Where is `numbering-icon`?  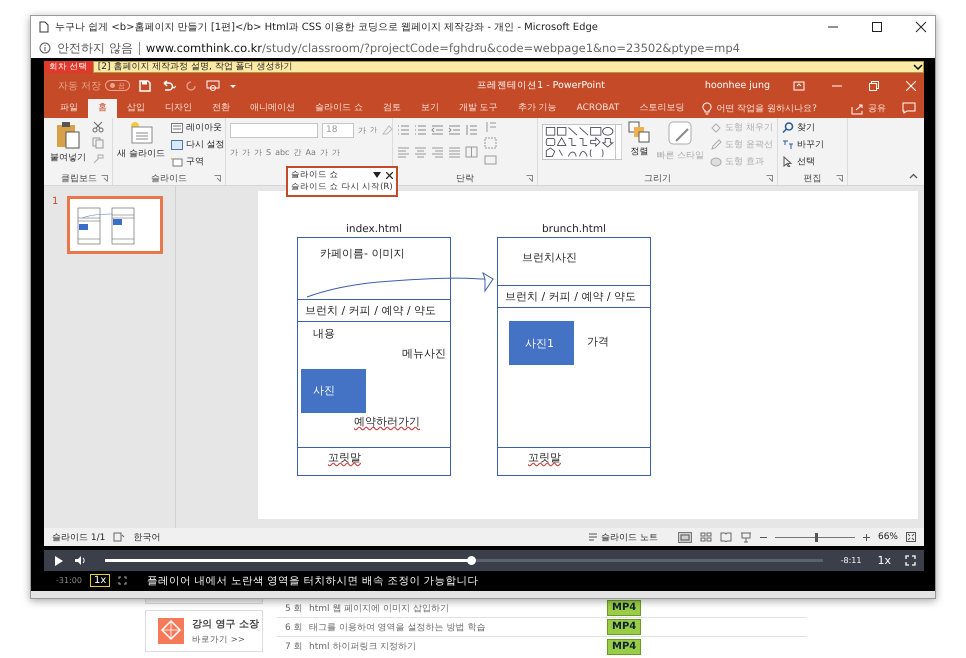
numbering-icon is located at coordinates (420, 130).